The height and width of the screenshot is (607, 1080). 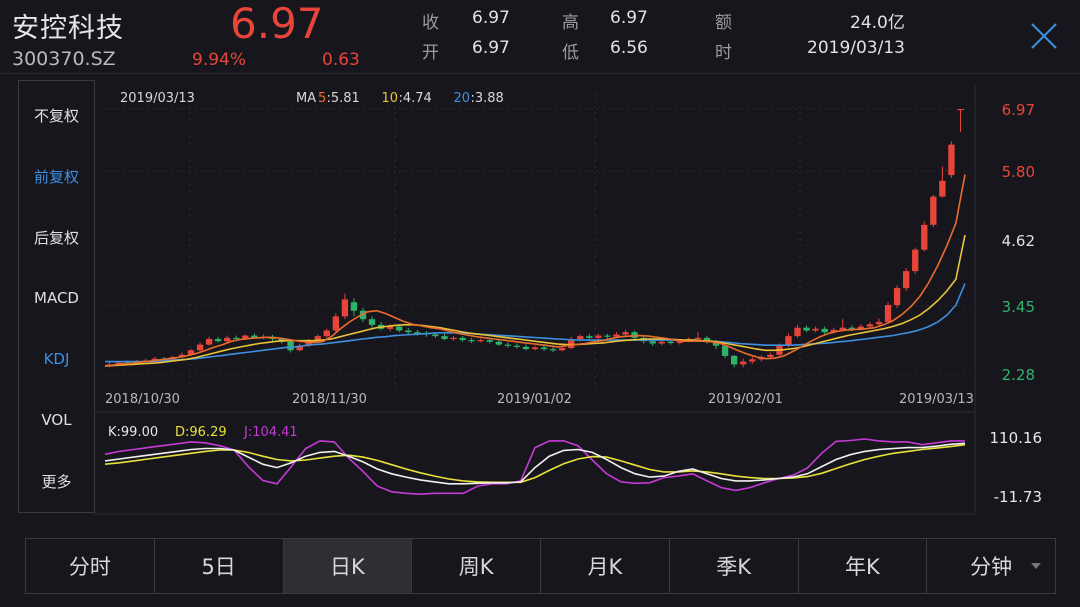 I want to click on tab-5day: 5日, so click(x=219, y=566).